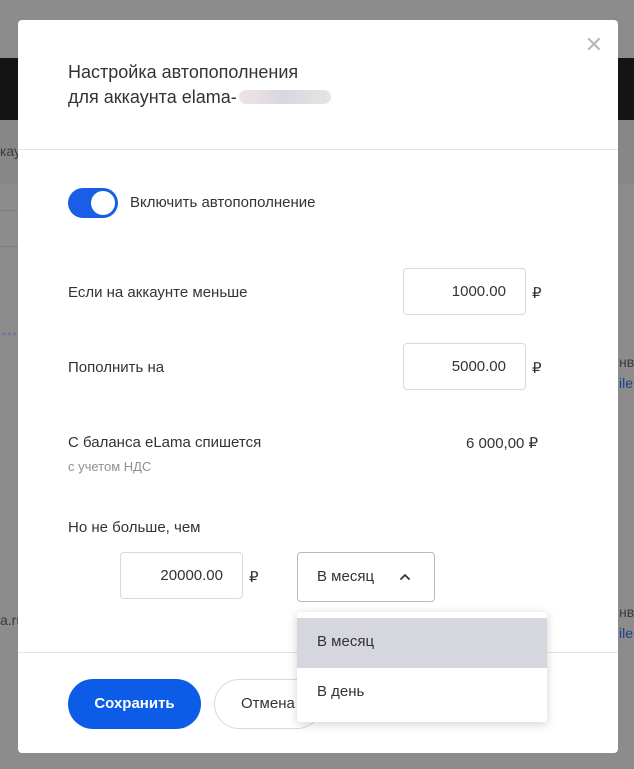 The width and height of the screenshot is (634, 769). Describe the element at coordinates (10, 334) in the screenshot. I see `background-dots: •••` at that location.